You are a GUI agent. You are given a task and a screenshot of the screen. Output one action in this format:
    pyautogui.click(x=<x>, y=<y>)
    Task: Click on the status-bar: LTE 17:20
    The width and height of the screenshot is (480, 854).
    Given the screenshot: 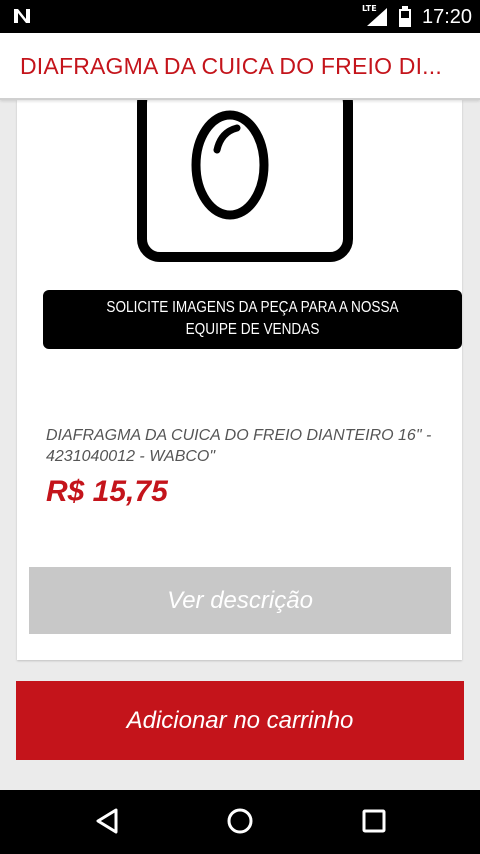 What is the action you would take?
    pyautogui.click(x=240, y=16)
    